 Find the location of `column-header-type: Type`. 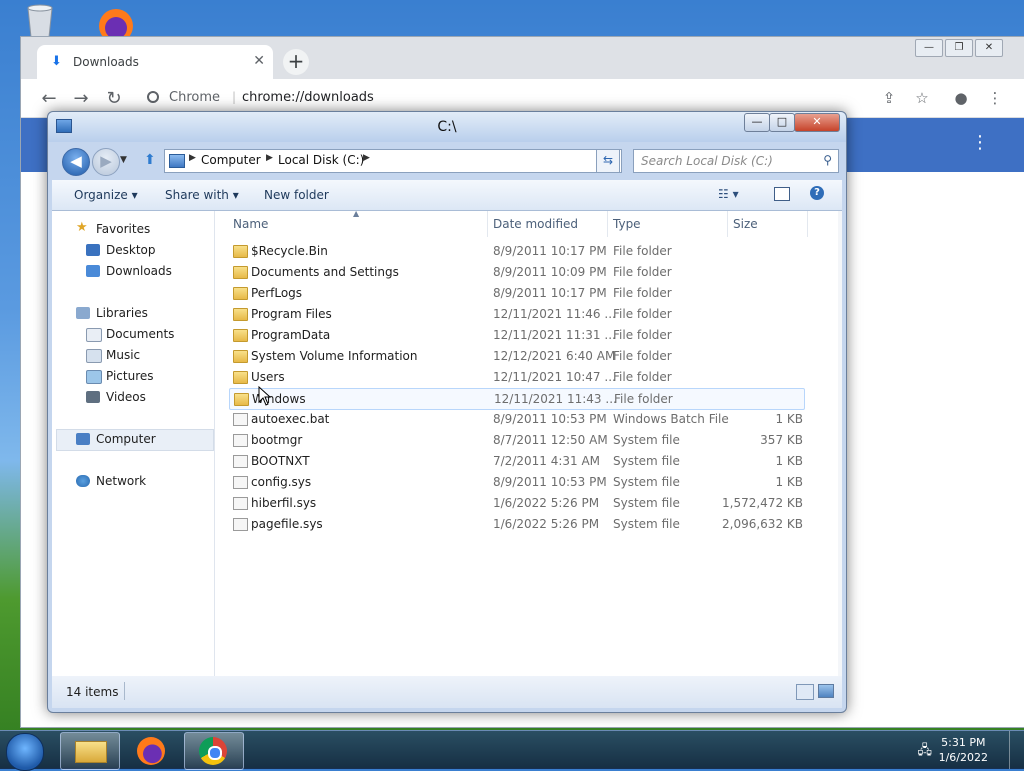

column-header-type: Type is located at coordinates (627, 224).